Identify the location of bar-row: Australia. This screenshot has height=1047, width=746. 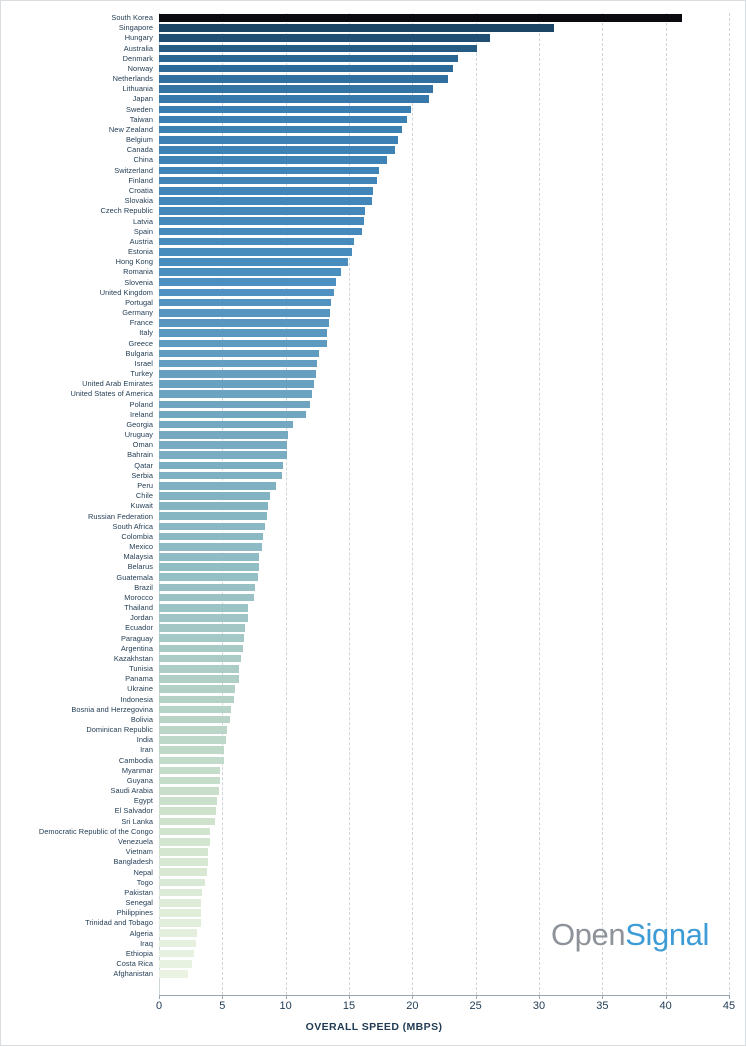
(373, 49).